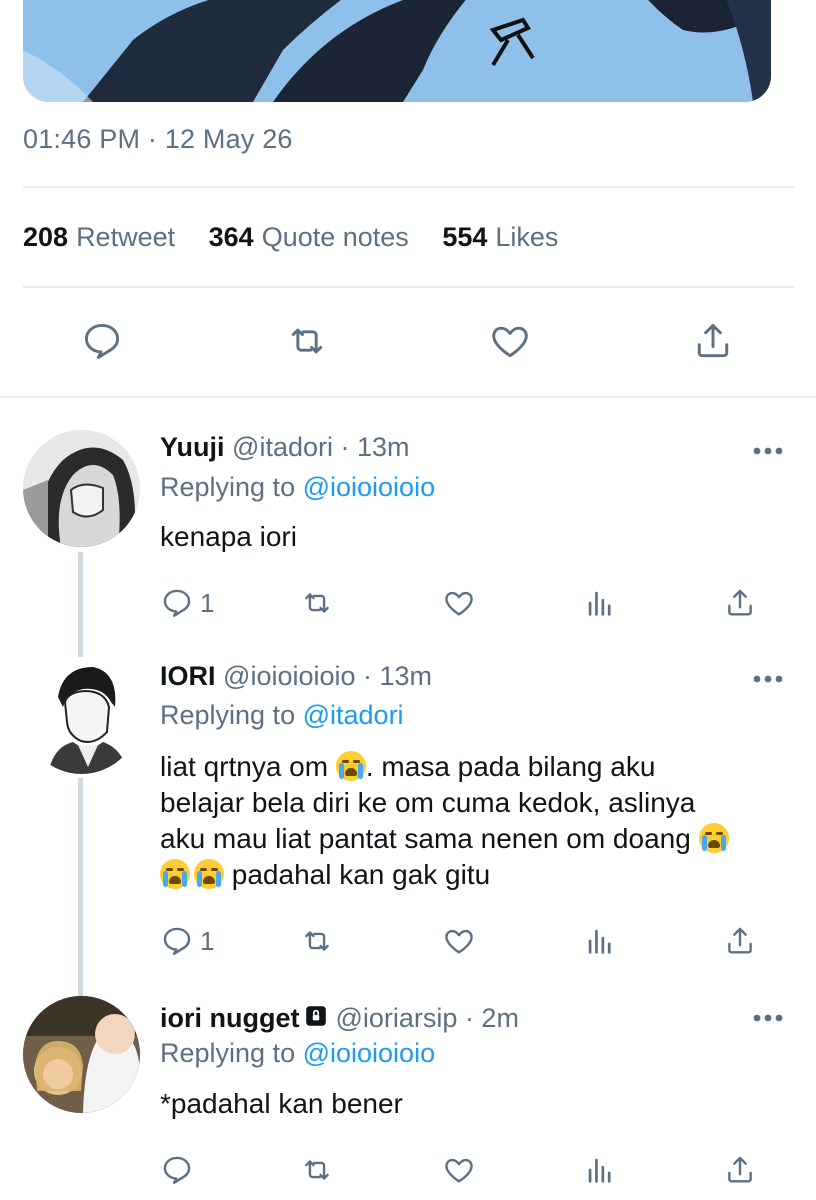  I want to click on reply-text: kenapa iori, so click(475, 537).